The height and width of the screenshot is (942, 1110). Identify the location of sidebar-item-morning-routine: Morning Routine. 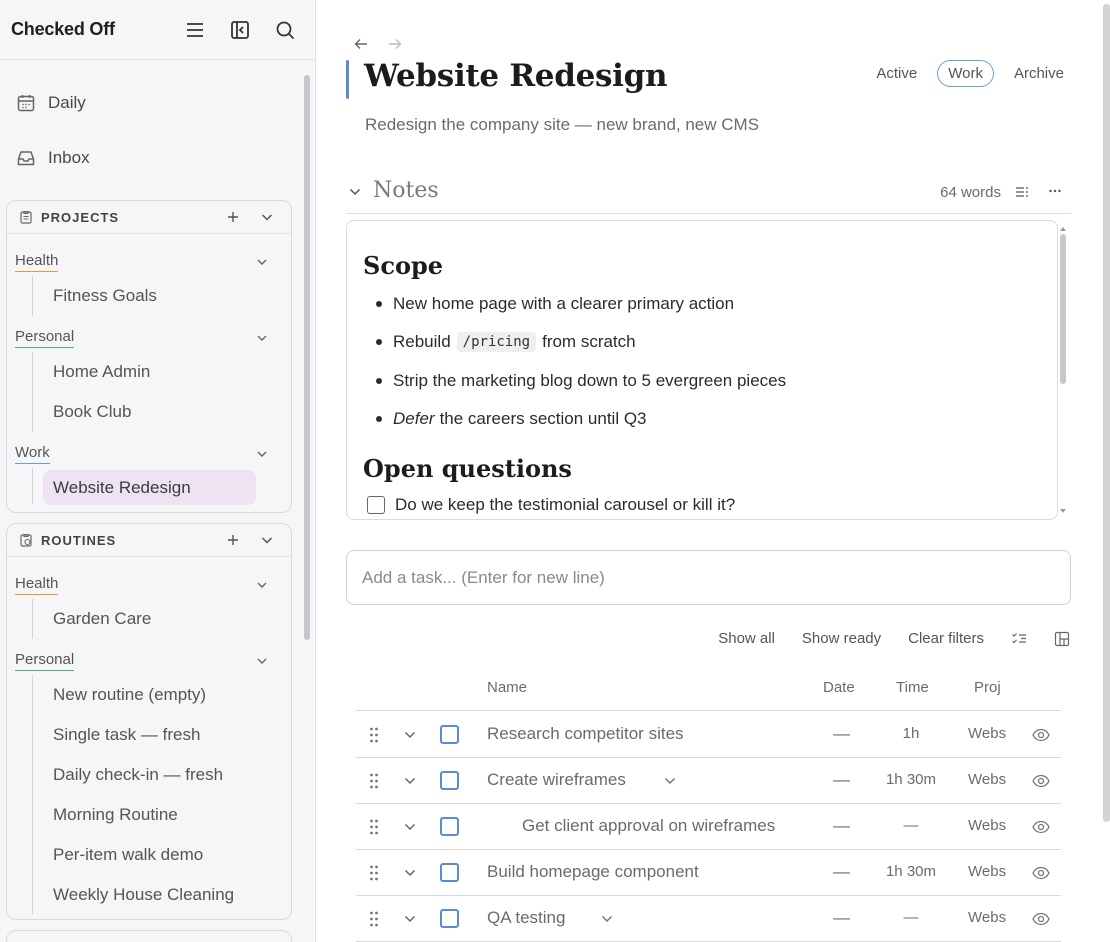
(115, 815).